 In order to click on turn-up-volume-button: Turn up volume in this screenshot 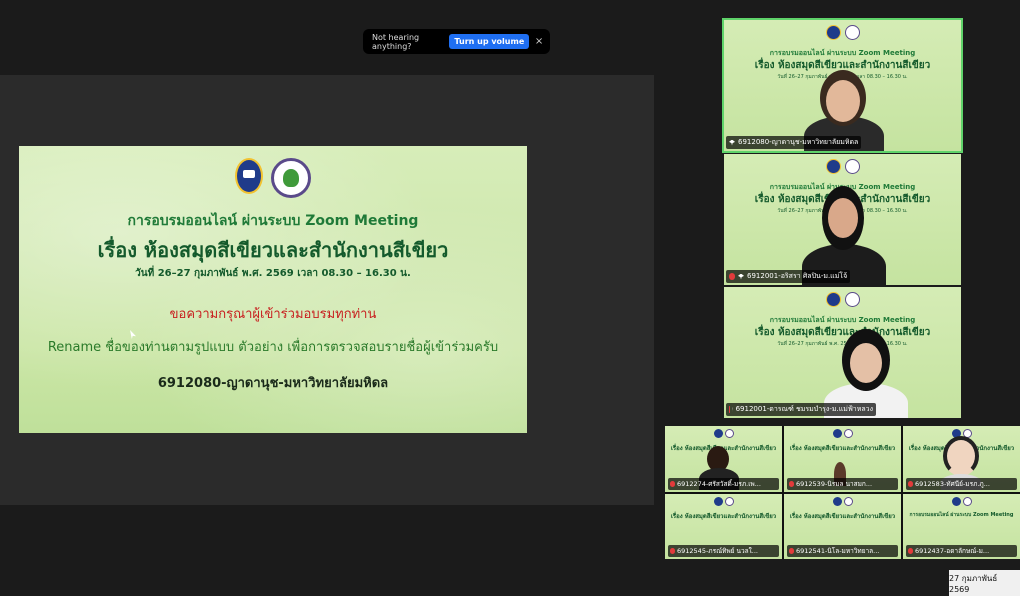, I will do `click(489, 41)`.